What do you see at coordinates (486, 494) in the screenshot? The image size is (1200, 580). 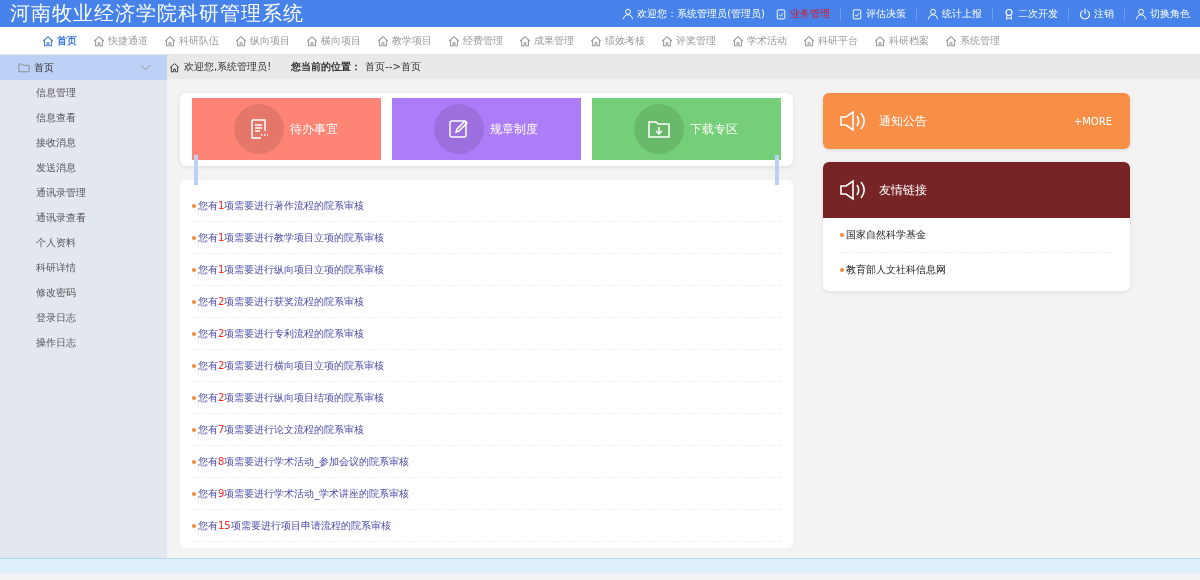 I see `todo-link: 您有9项需要进行学术活动_学术讲座的院系审核` at bounding box center [486, 494].